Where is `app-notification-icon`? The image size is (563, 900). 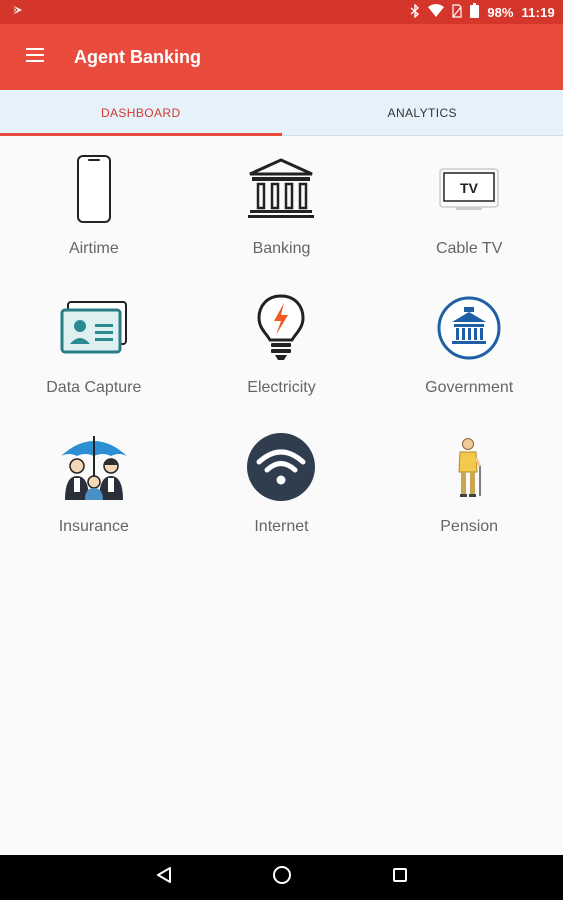 app-notification-icon is located at coordinates (17, 12).